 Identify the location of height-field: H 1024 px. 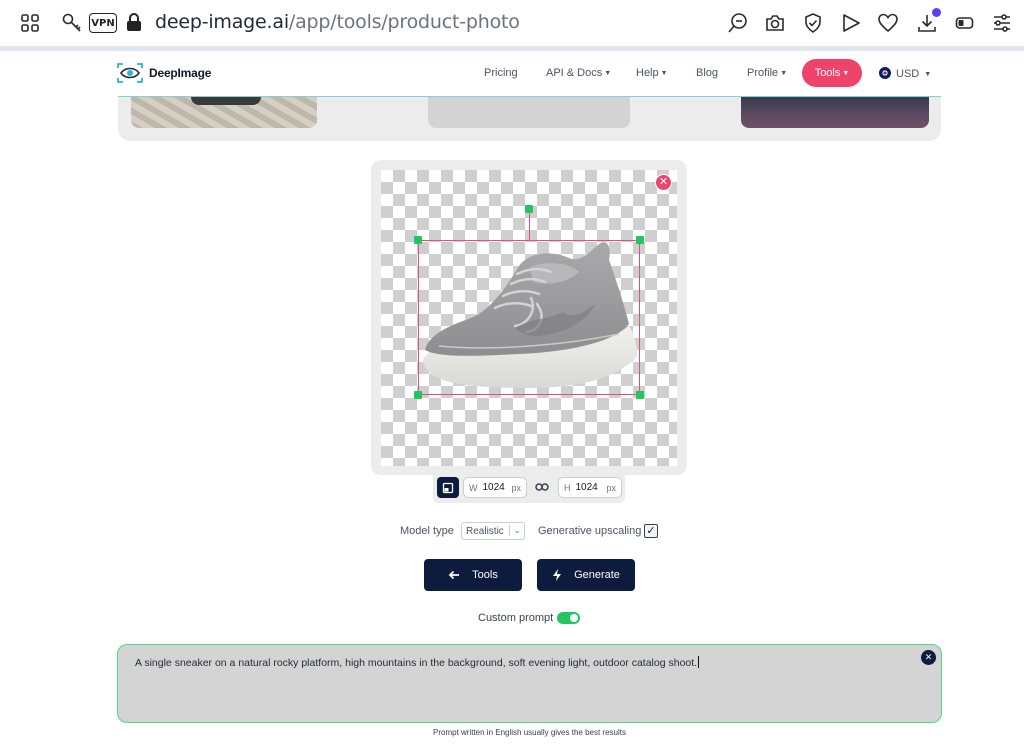
(590, 487).